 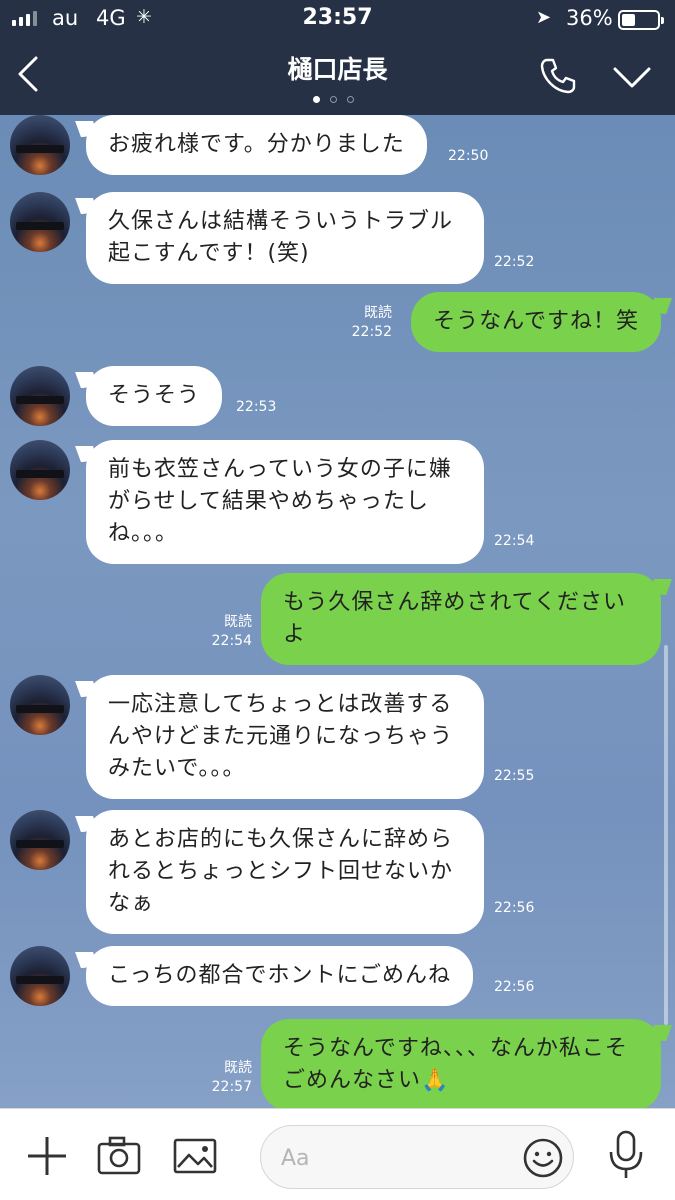 What do you see at coordinates (468, 156) in the screenshot?
I see `message-time: 22:50` at bounding box center [468, 156].